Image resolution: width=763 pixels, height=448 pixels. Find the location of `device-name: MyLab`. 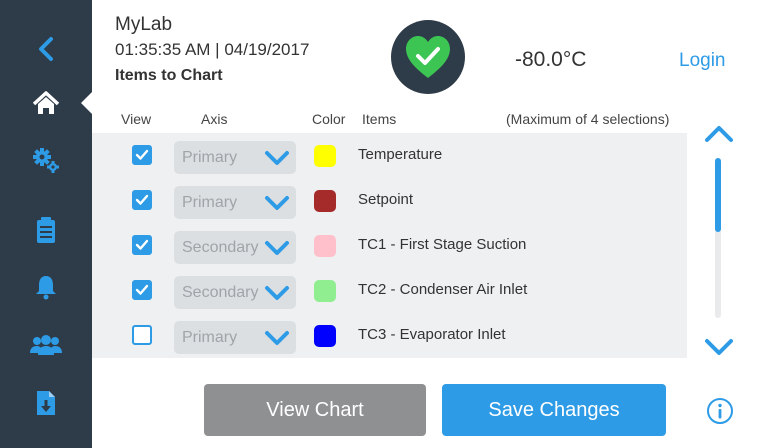

device-name: MyLab is located at coordinates (144, 24).